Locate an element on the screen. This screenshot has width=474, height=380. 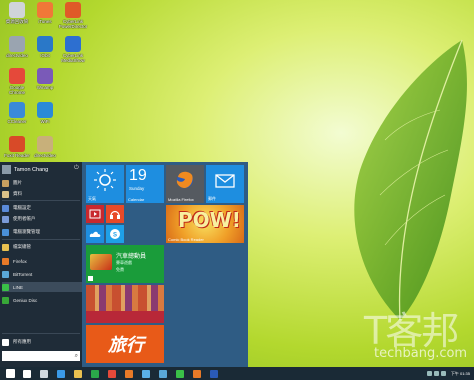
tile-onedrive is located at coordinates (95, 234).